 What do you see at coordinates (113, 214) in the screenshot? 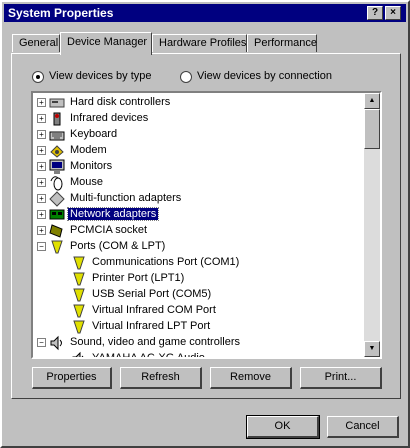
I see `tree-item-label: Network adapters` at bounding box center [113, 214].